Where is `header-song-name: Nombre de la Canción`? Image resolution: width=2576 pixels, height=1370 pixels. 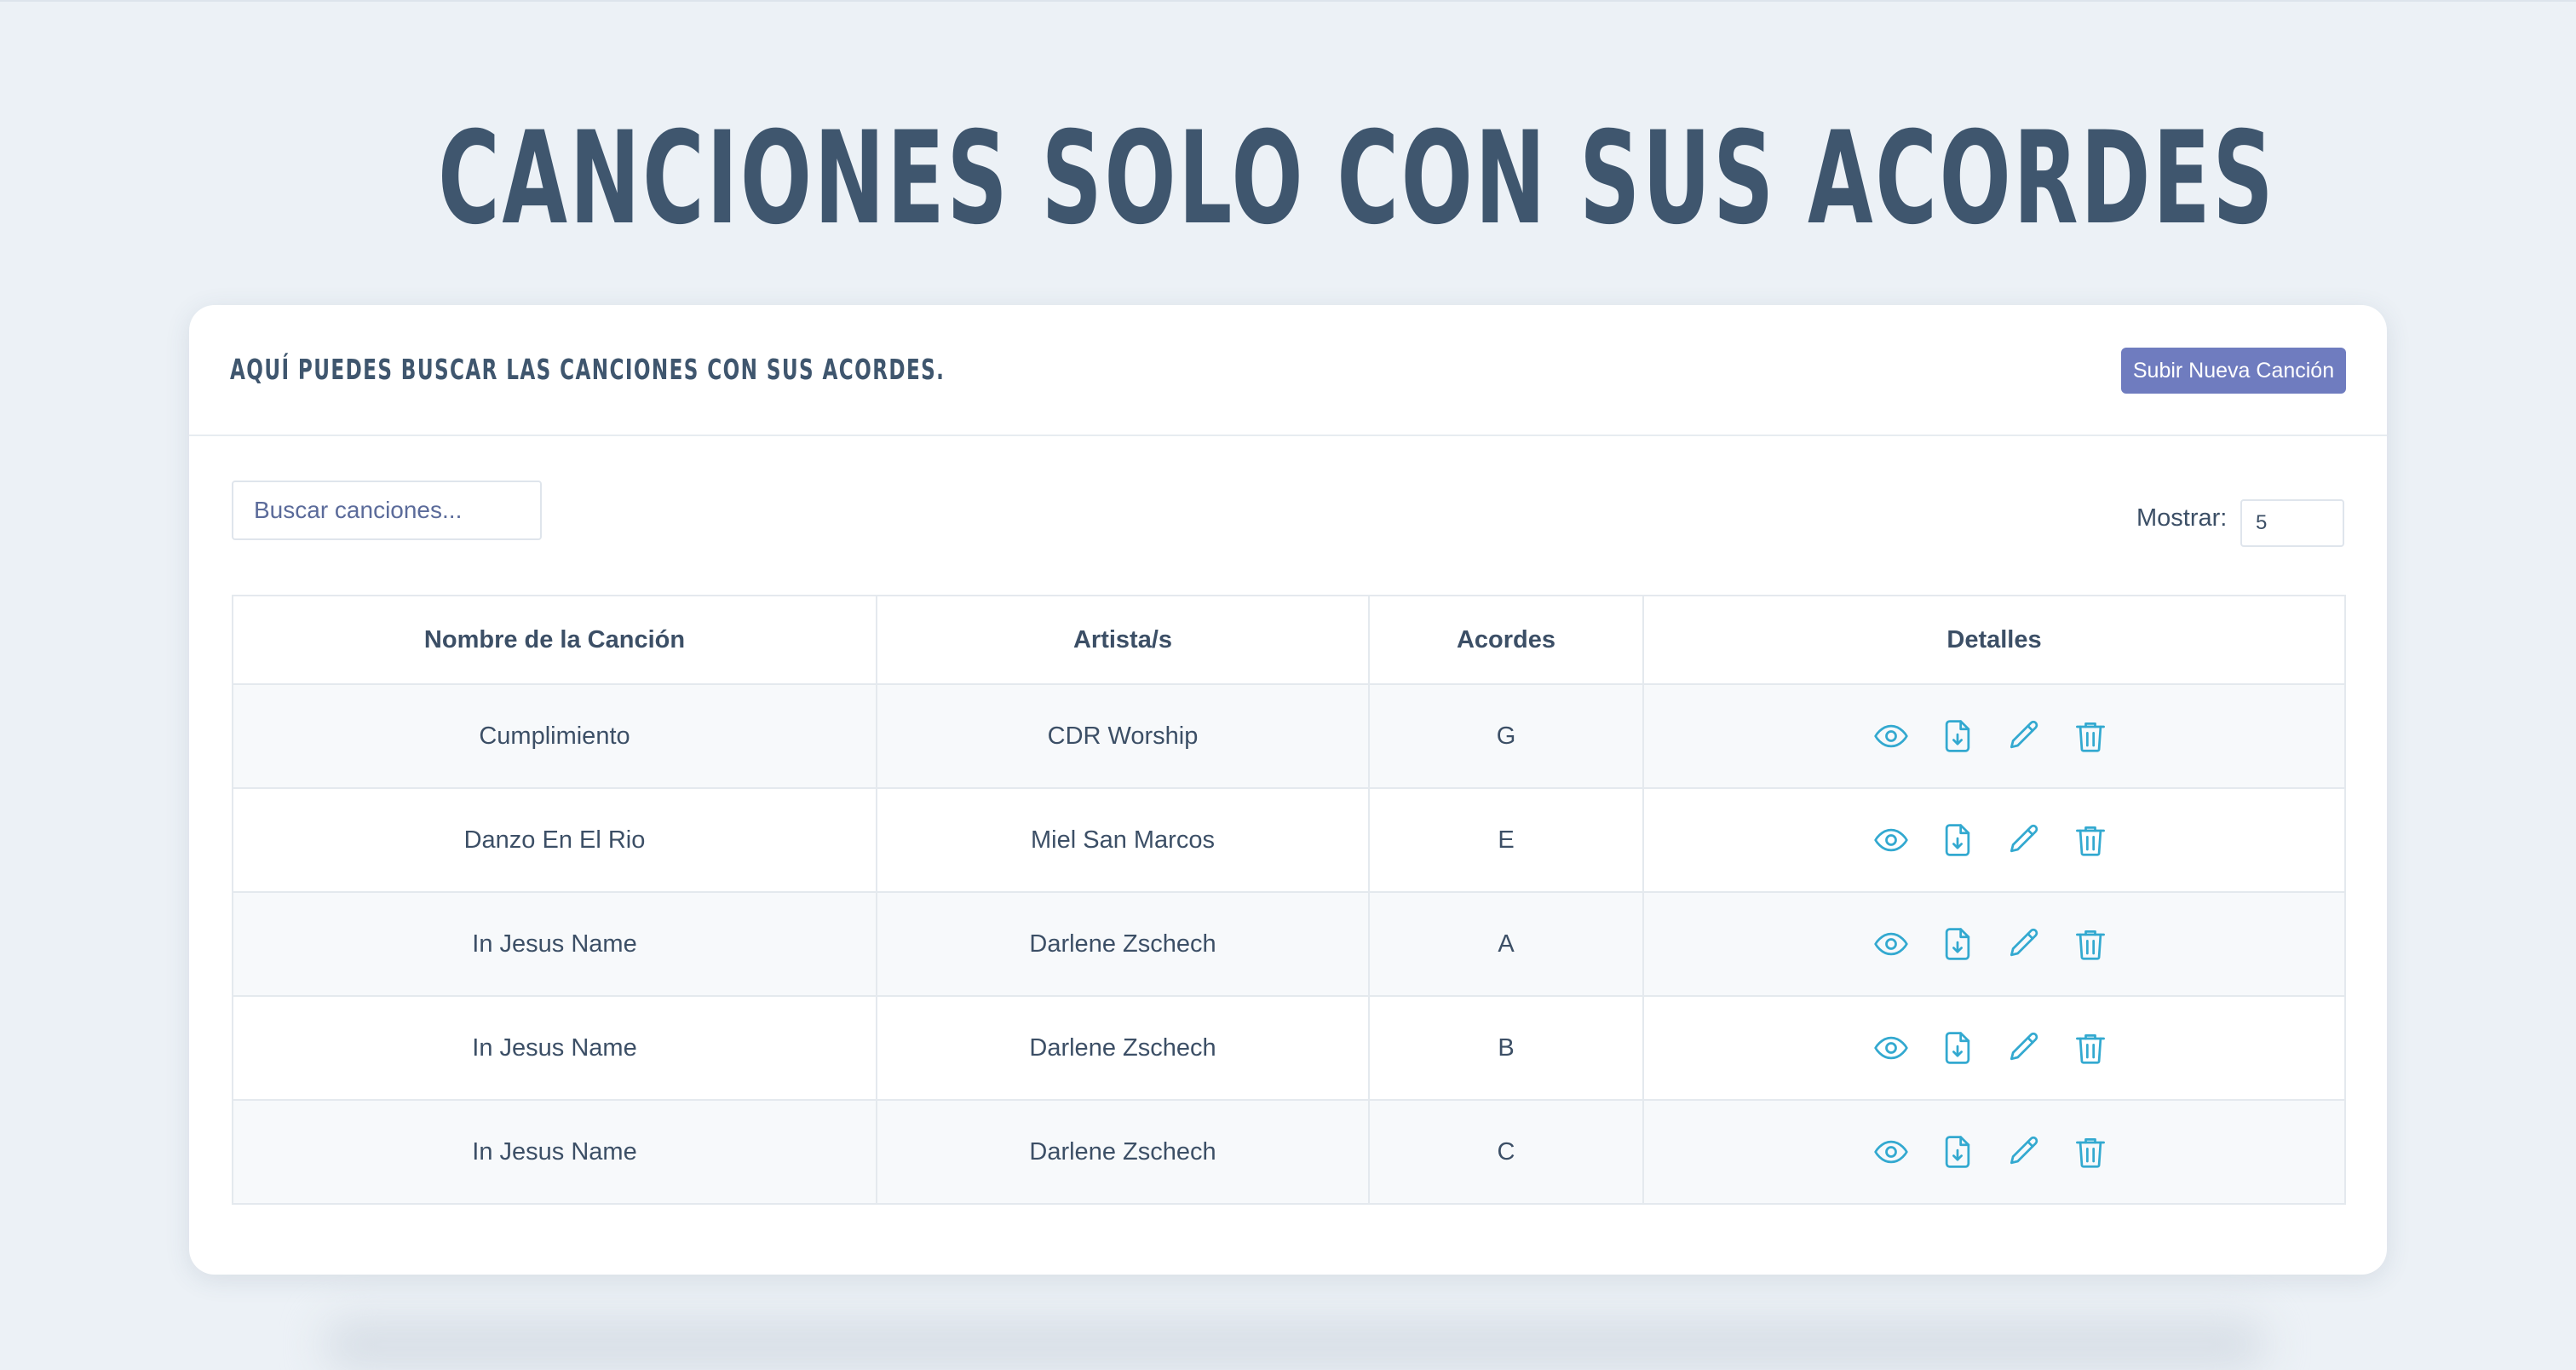 header-song-name: Nombre de la Canción is located at coordinates (555, 640).